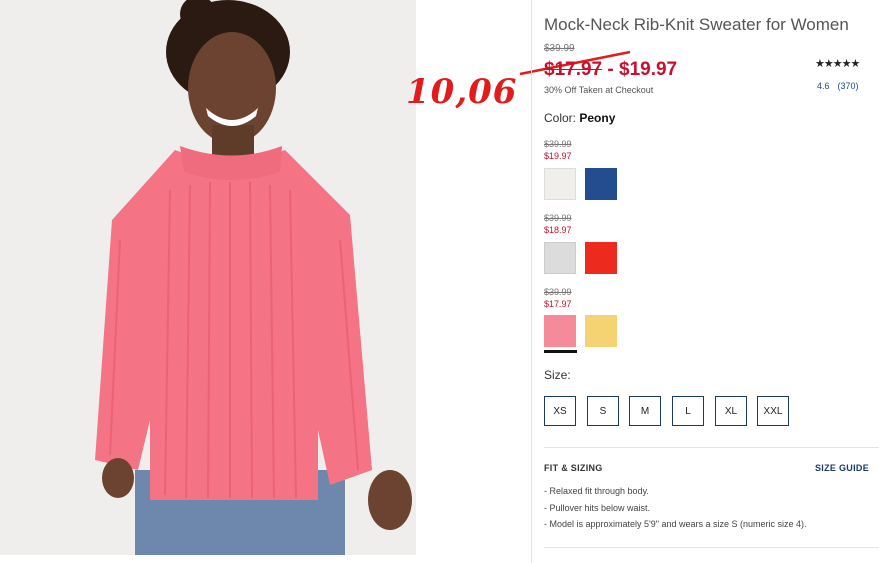 The height and width of the screenshot is (563, 879). Describe the element at coordinates (601, 331) in the screenshot. I see `swatch-yellow` at that location.